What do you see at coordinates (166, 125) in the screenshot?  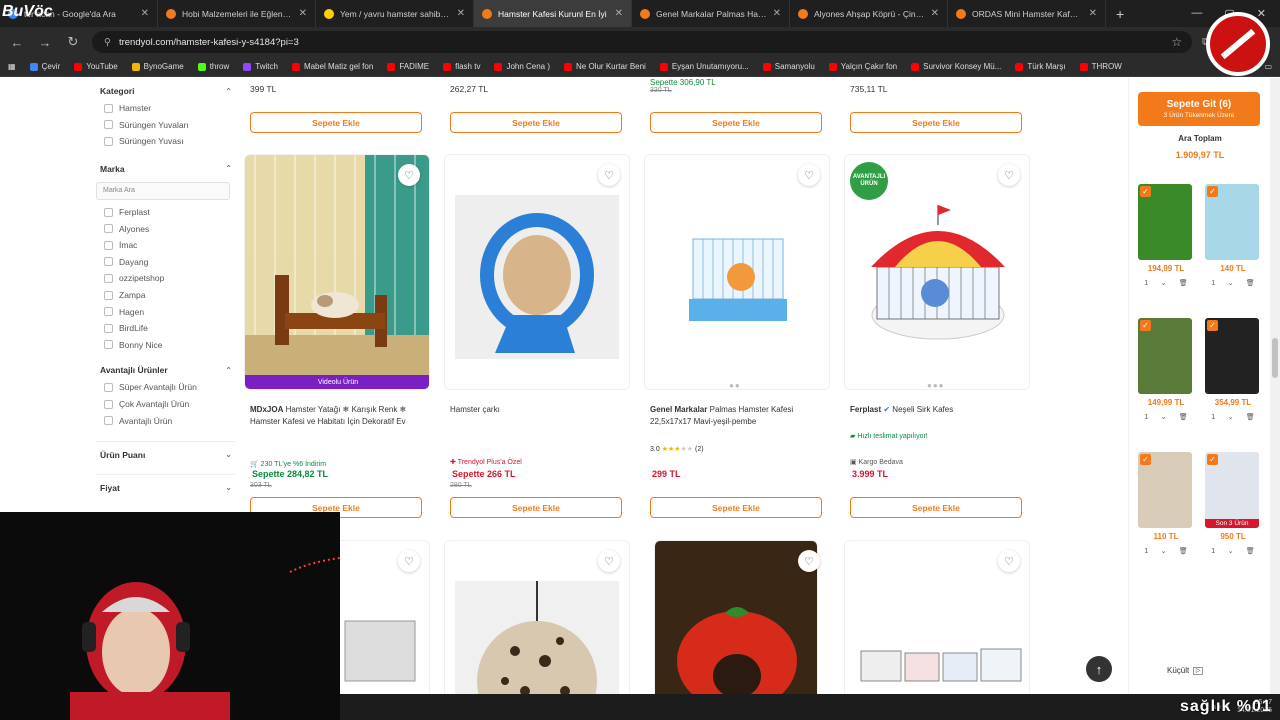 I see `filter-checkbox: Sürüngen Yuvaları` at bounding box center [166, 125].